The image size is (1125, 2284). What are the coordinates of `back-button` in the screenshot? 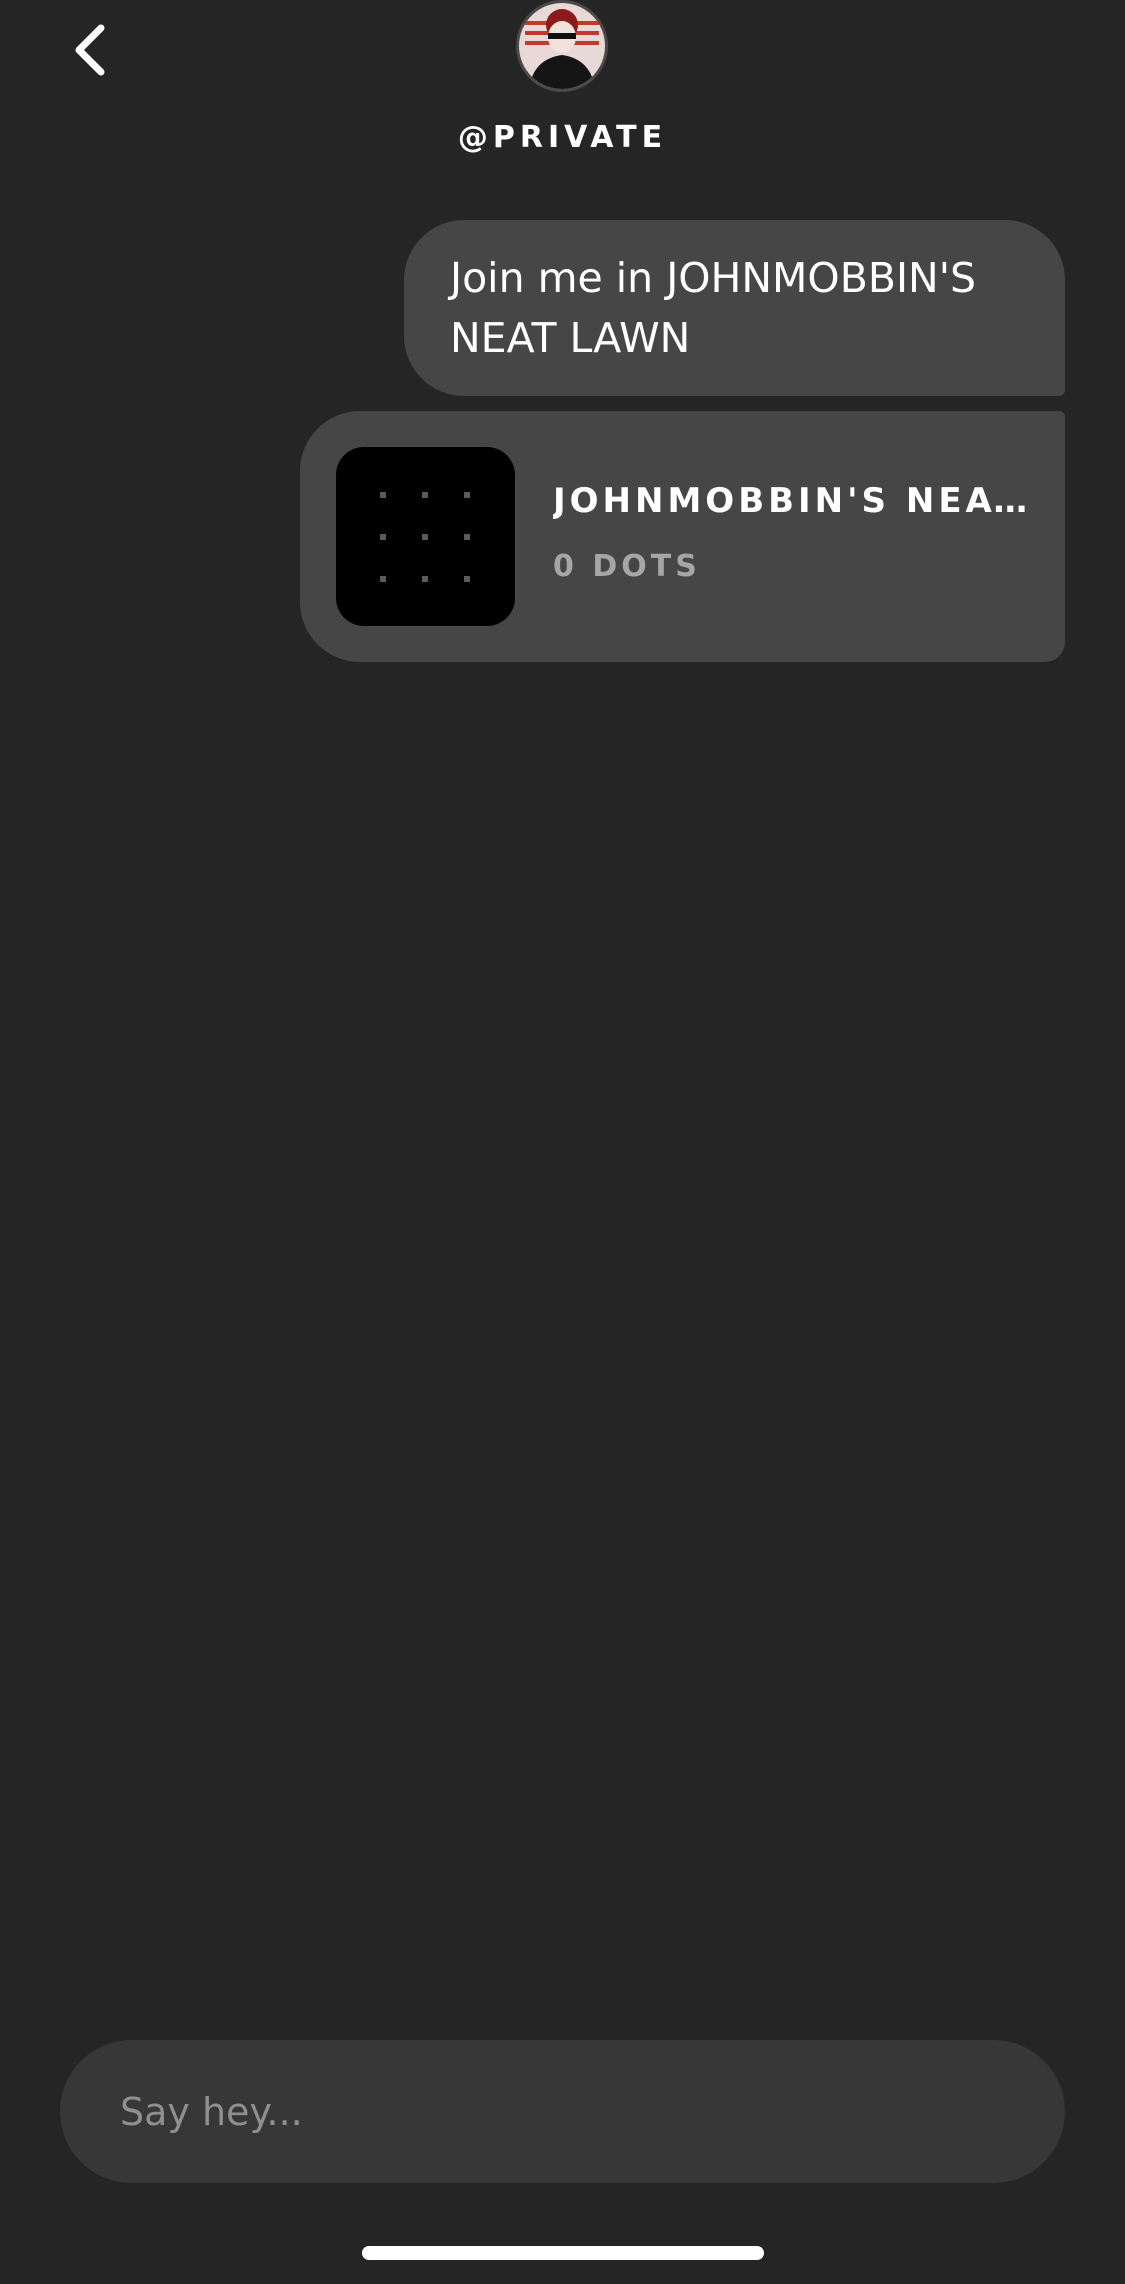 It's located at (90, 50).